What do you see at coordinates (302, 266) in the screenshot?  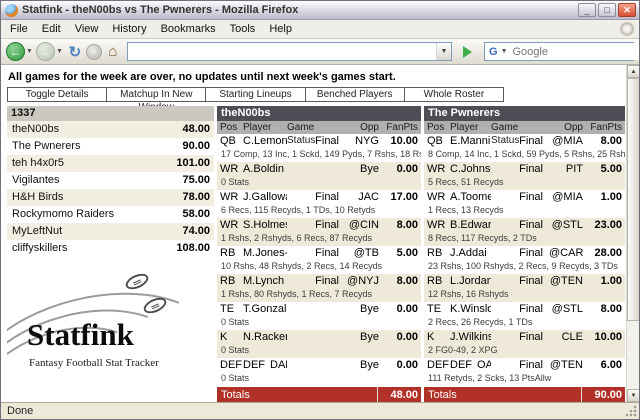 I see `stat-line: 10 Rshs, 48 Rshyds, 2 Recs, 14 Recyds` at bounding box center [302, 266].